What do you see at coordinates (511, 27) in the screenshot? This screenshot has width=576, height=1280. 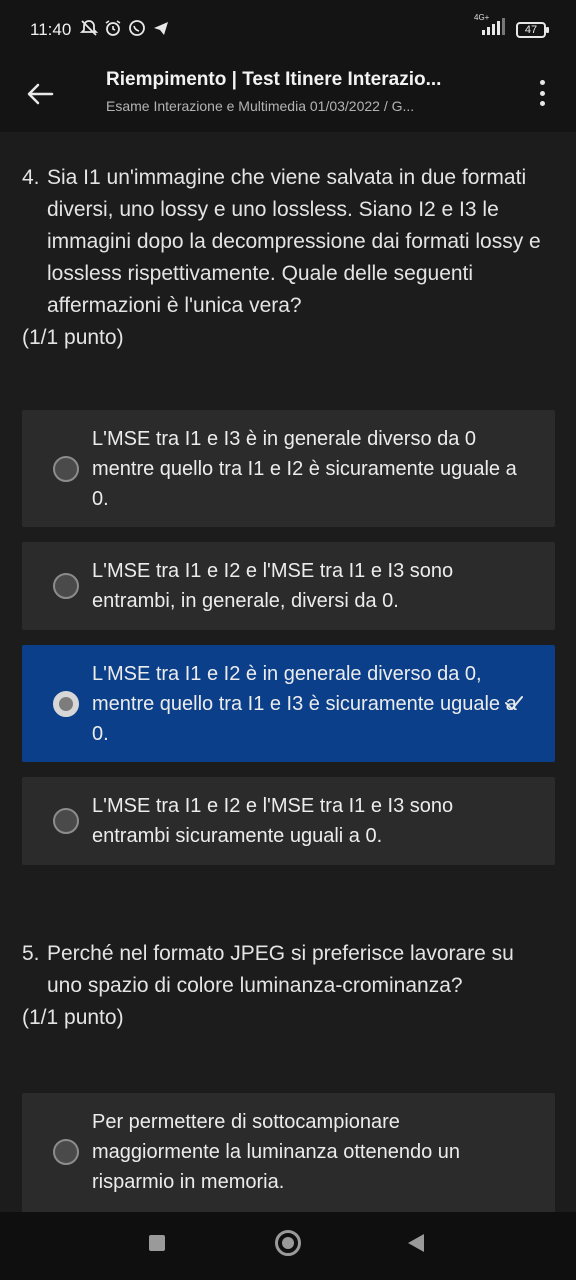 I see `status-system-icons: 4G+ 47` at bounding box center [511, 27].